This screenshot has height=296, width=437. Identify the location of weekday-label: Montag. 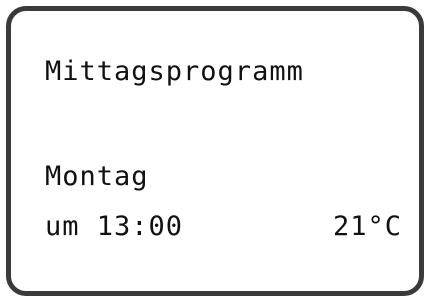
(97, 176).